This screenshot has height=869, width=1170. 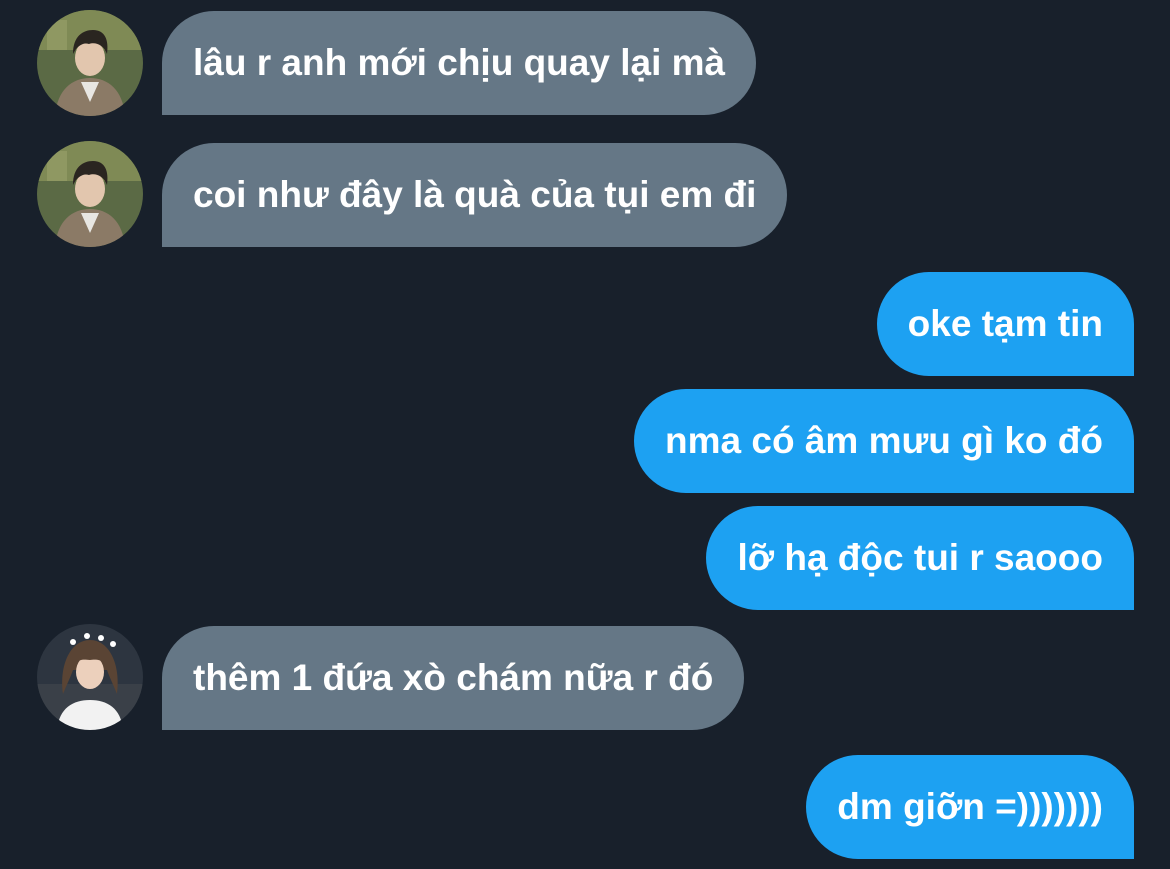 I want to click on incoming-message-bubble: thêm 1 đứa xò chám nữa r đó, so click(x=453, y=678).